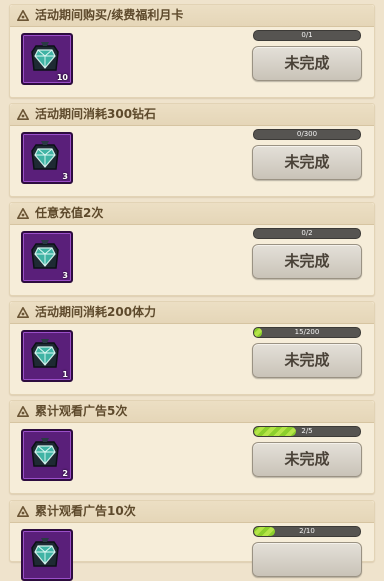  I want to click on progress-text: 2/10, so click(307, 531).